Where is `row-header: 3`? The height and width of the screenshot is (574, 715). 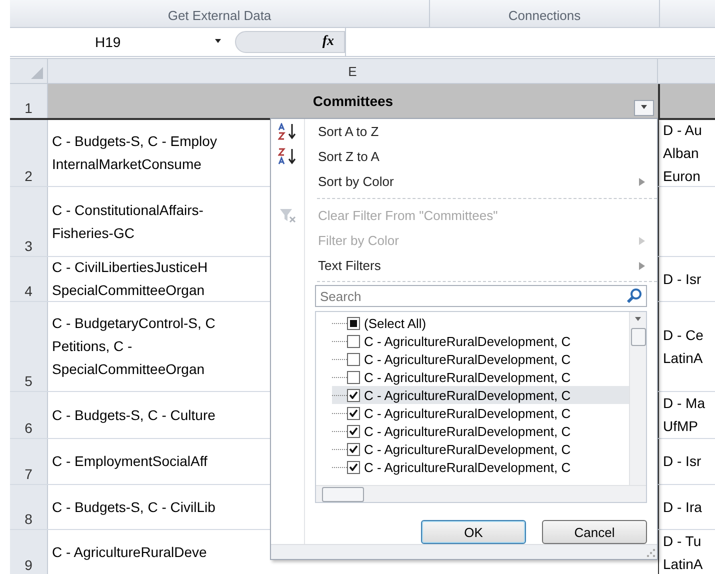 row-header: 3 is located at coordinates (29, 221).